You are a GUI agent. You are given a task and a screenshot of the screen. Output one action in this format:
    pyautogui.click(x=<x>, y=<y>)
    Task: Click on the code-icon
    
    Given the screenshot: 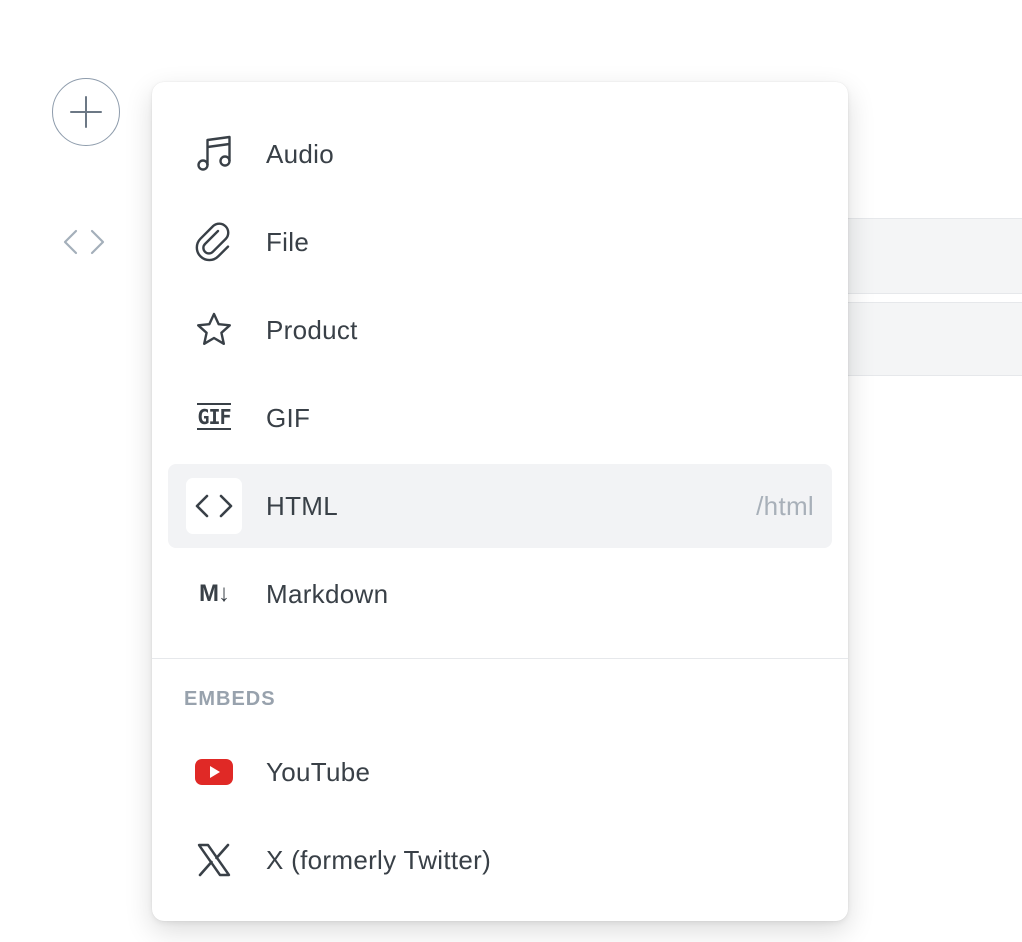 What is the action you would take?
    pyautogui.click(x=214, y=506)
    